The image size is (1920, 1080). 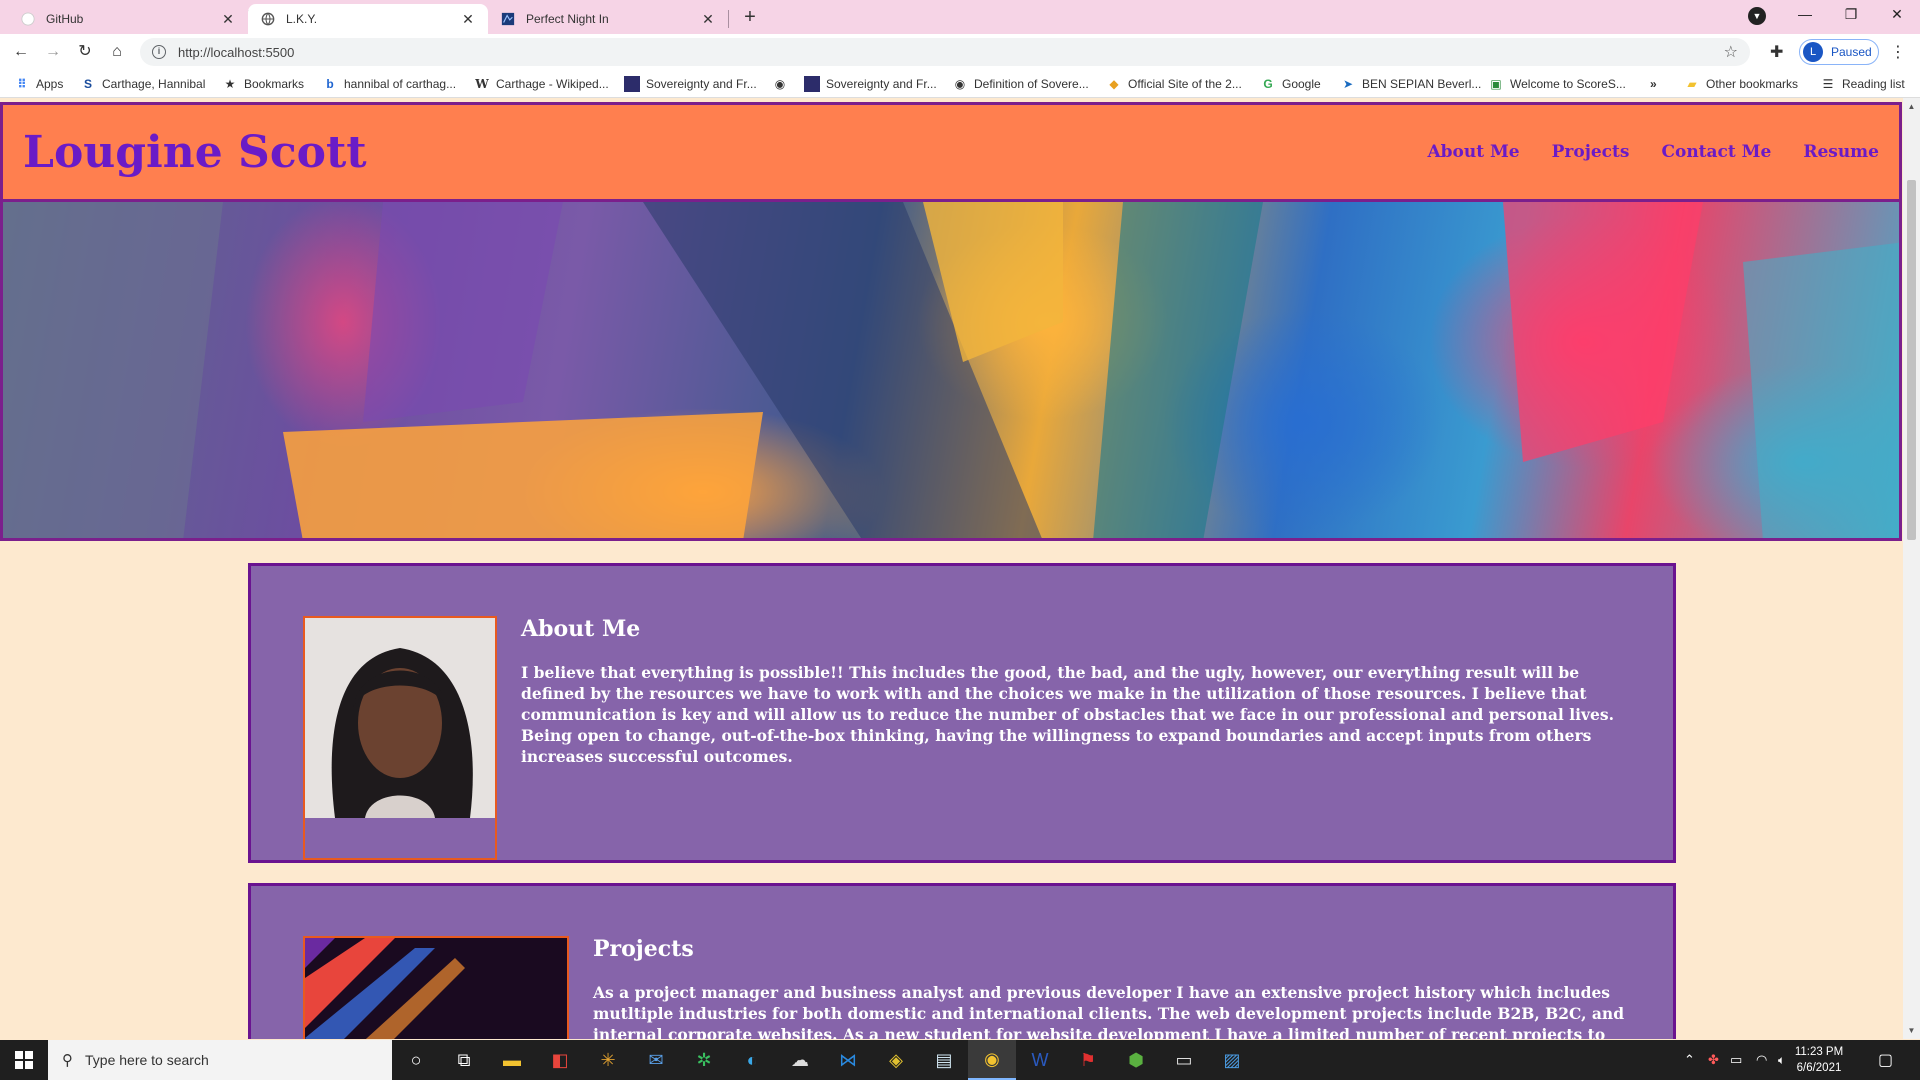 I want to click on tray-chevron-icon: ⌃, so click(x=1689, y=1060).